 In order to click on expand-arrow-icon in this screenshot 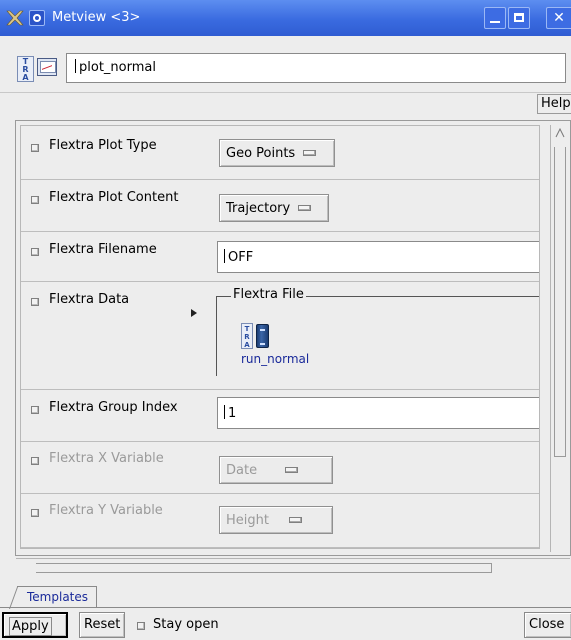, I will do `click(194, 313)`.